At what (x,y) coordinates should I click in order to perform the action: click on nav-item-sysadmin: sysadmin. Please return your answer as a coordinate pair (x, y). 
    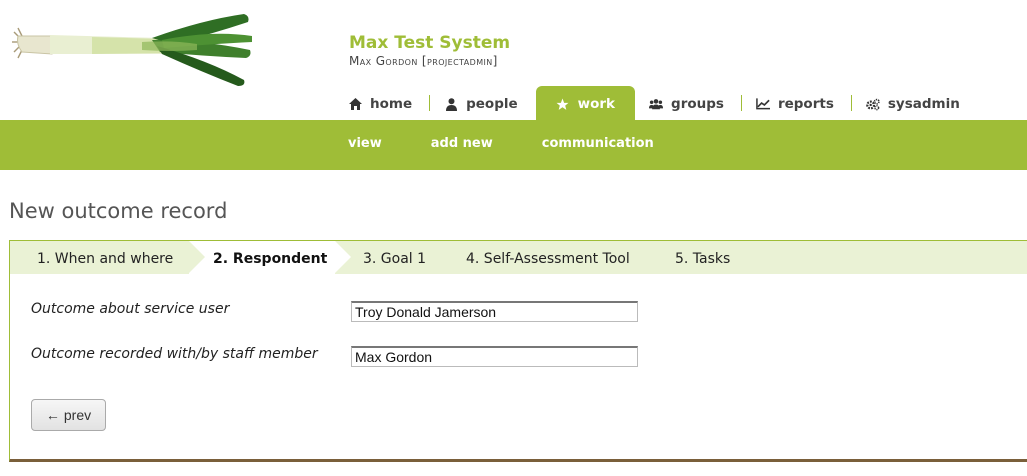
    Looking at the image, I should click on (915, 103).